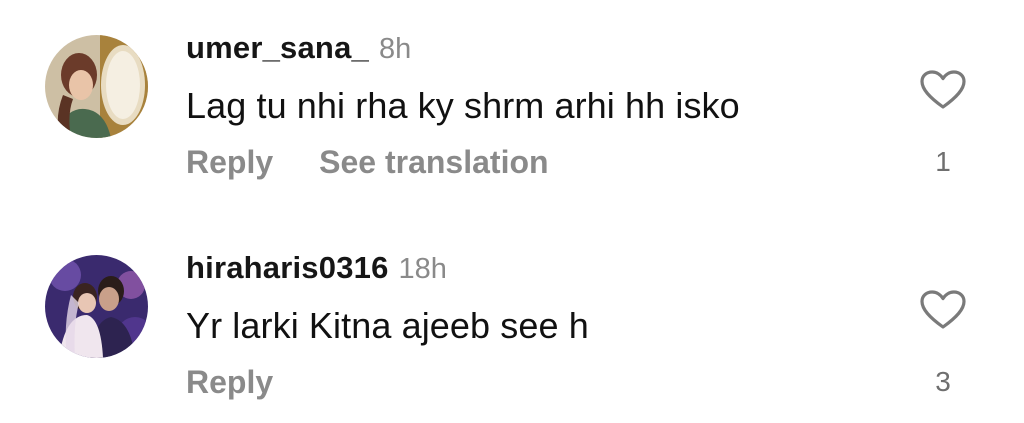 The height and width of the screenshot is (423, 1024). Describe the element at coordinates (433, 162) in the screenshot. I see `see-translation-button: See translation` at that location.